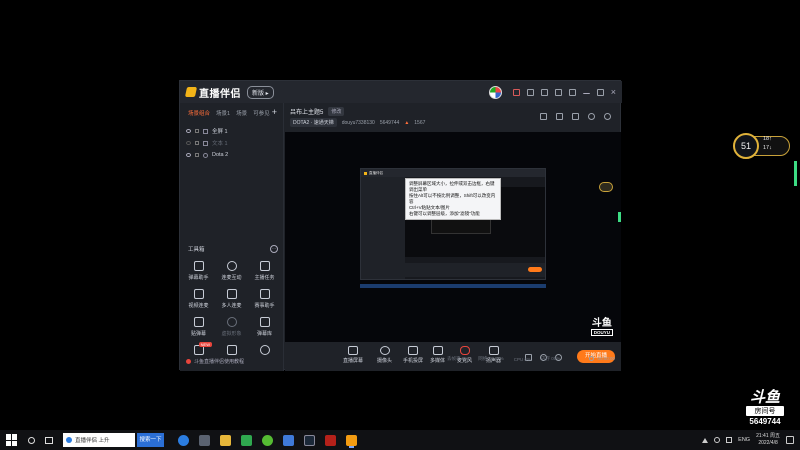  I want to click on app-icon, so click(246, 440).